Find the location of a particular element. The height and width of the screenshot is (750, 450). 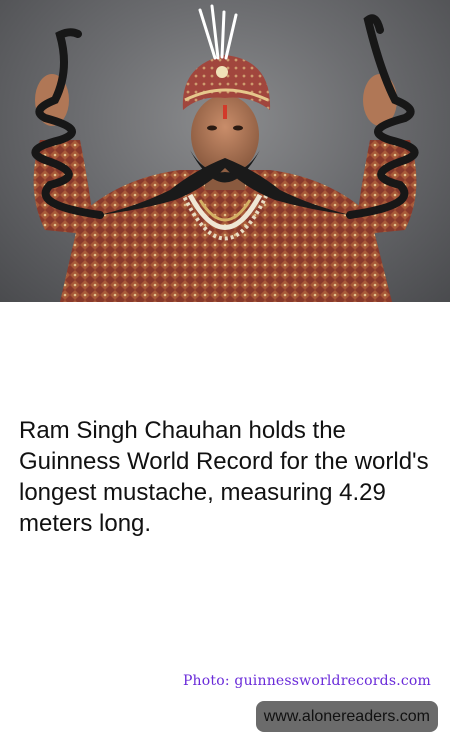

site-watermark: www.alonereaders.com is located at coordinates (346, 716).